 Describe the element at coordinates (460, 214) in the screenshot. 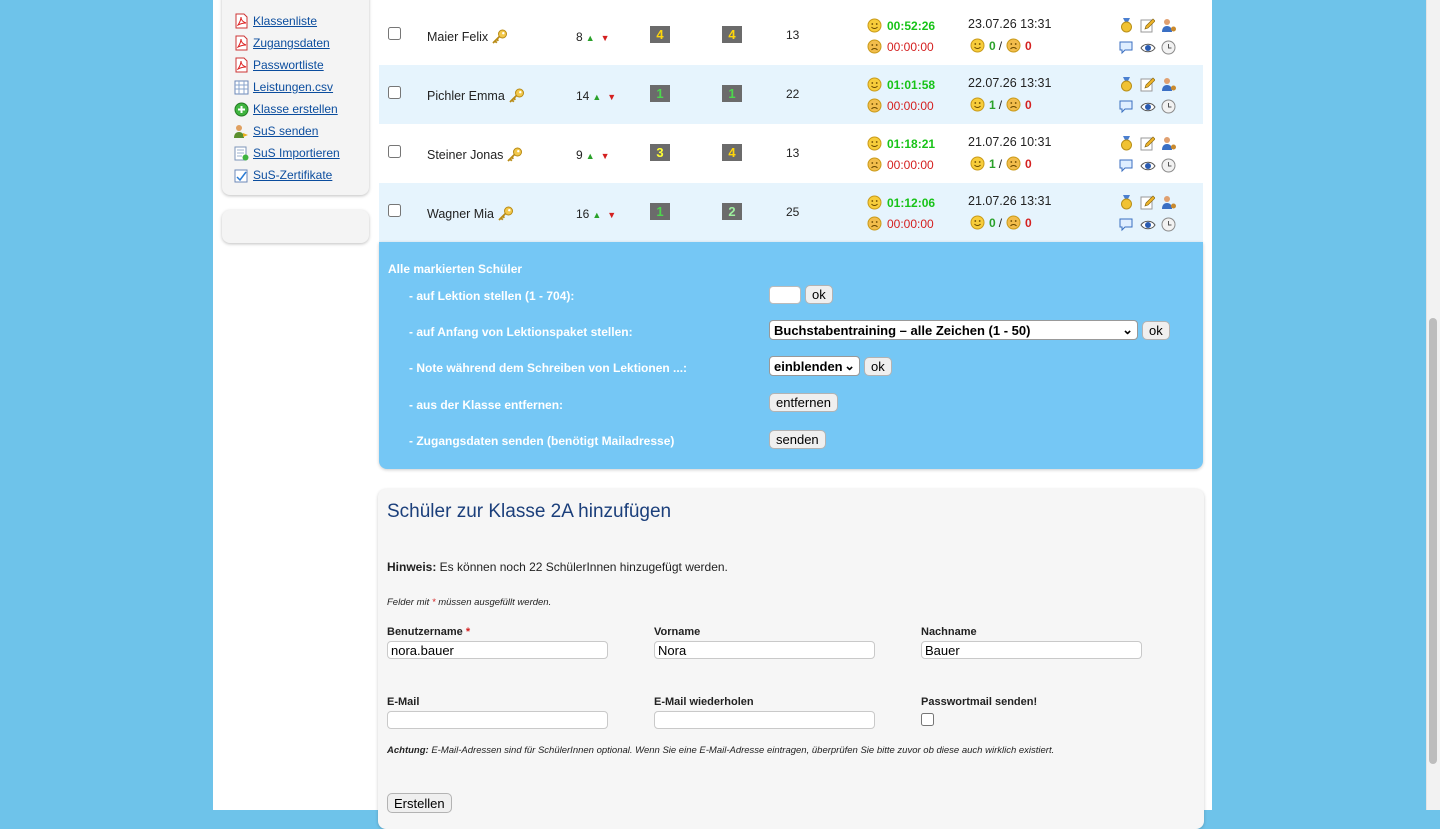

I see `student-name: Wagner Mia` at that location.